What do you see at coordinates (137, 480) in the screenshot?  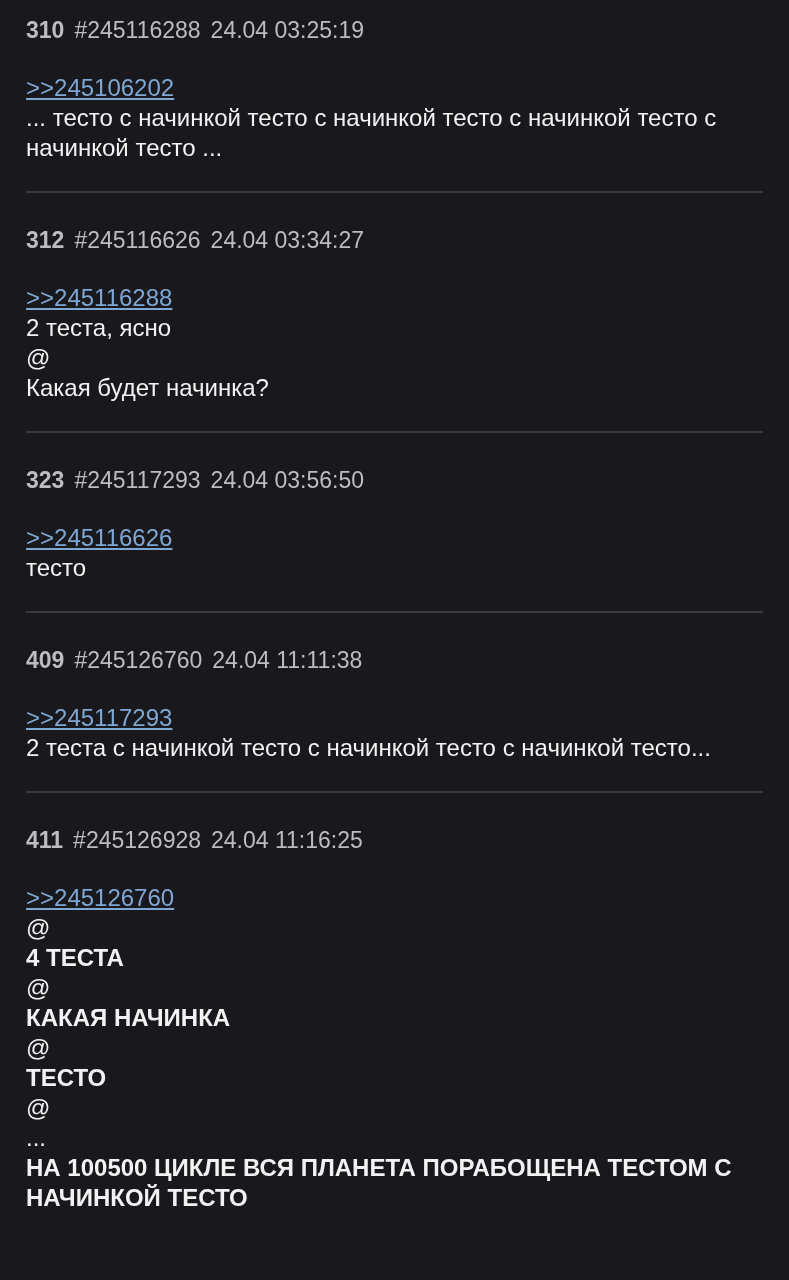 I see `post-id: #245117293` at bounding box center [137, 480].